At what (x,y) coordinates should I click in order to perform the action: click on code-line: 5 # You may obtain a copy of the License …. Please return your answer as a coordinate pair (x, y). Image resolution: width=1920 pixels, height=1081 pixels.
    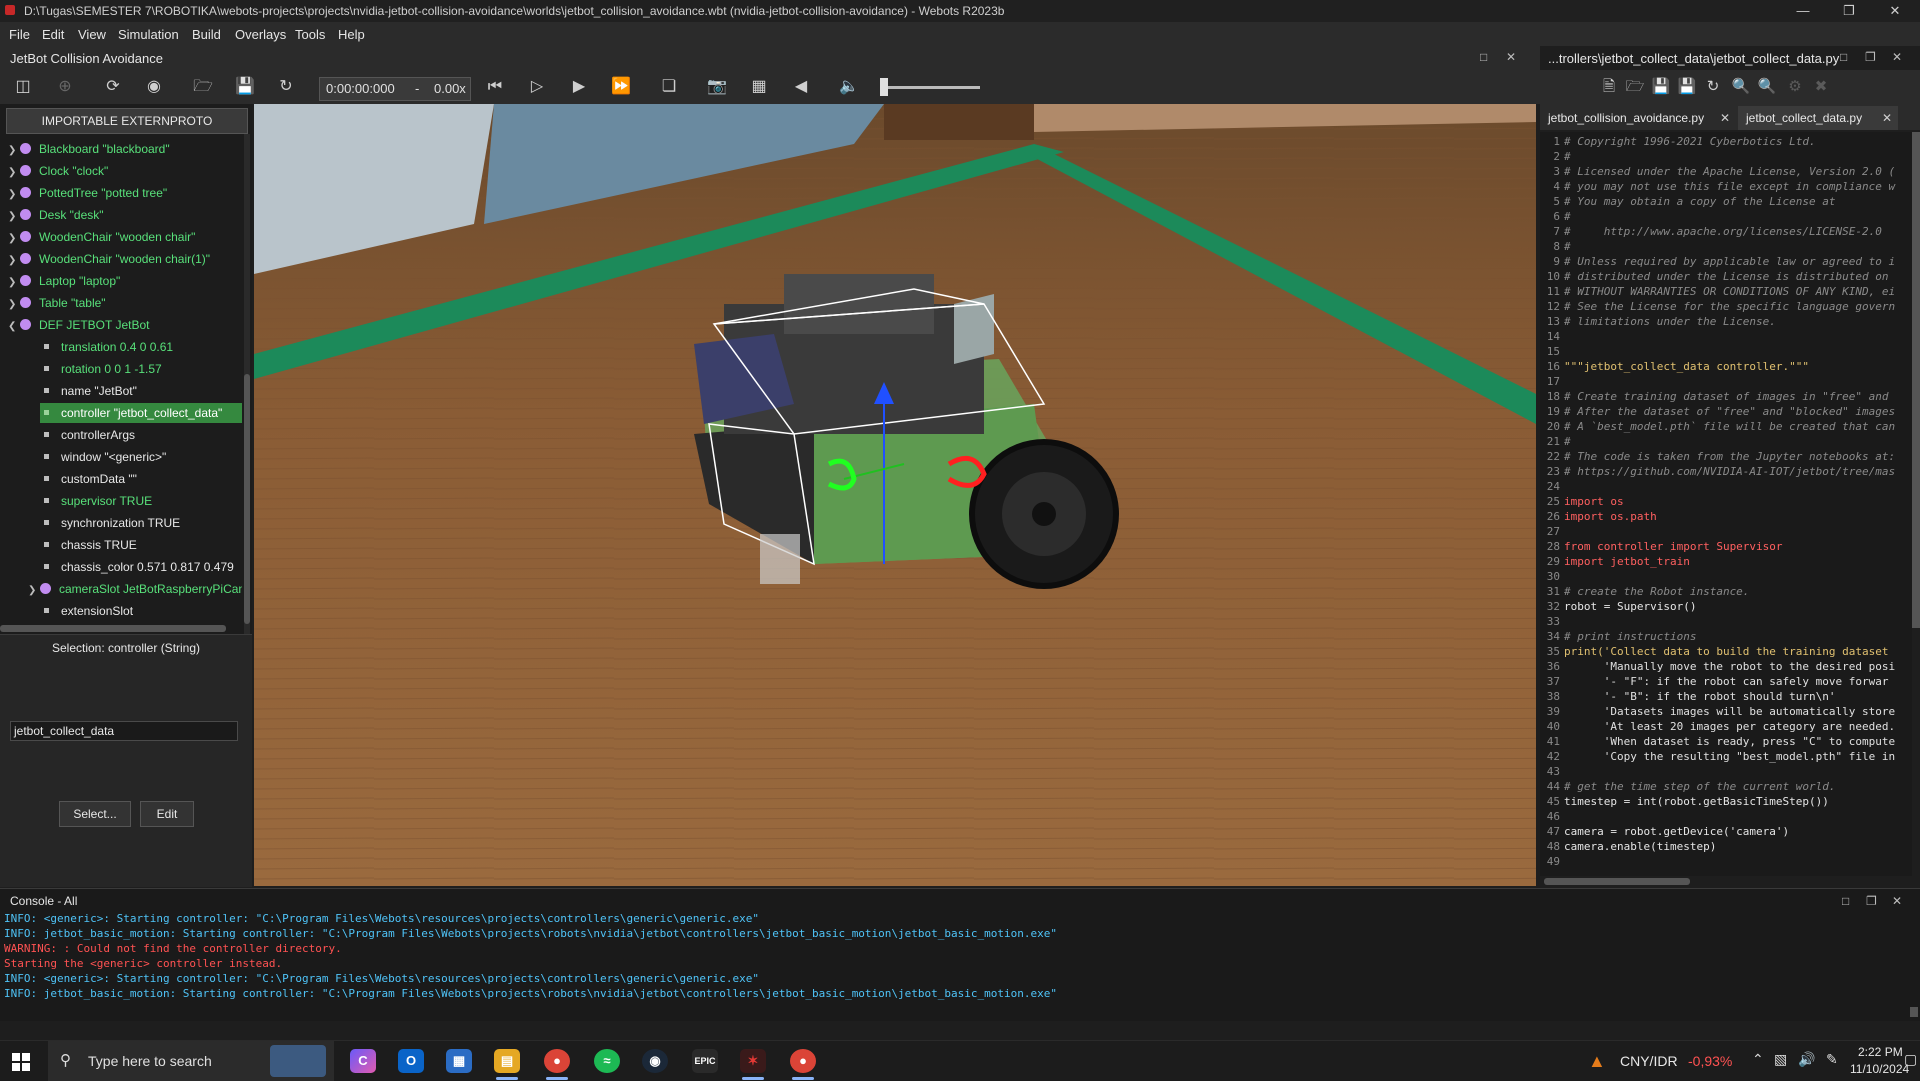
    Looking at the image, I should click on (1687, 201).